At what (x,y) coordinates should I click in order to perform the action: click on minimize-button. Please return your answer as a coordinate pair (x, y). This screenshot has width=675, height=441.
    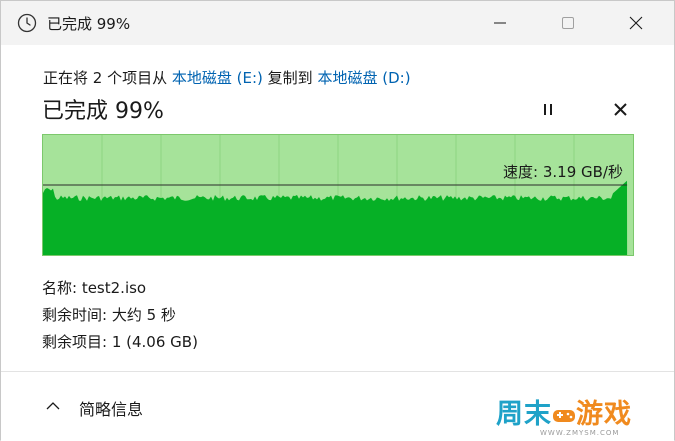
    Looking at the image, I should click on (500, 23).